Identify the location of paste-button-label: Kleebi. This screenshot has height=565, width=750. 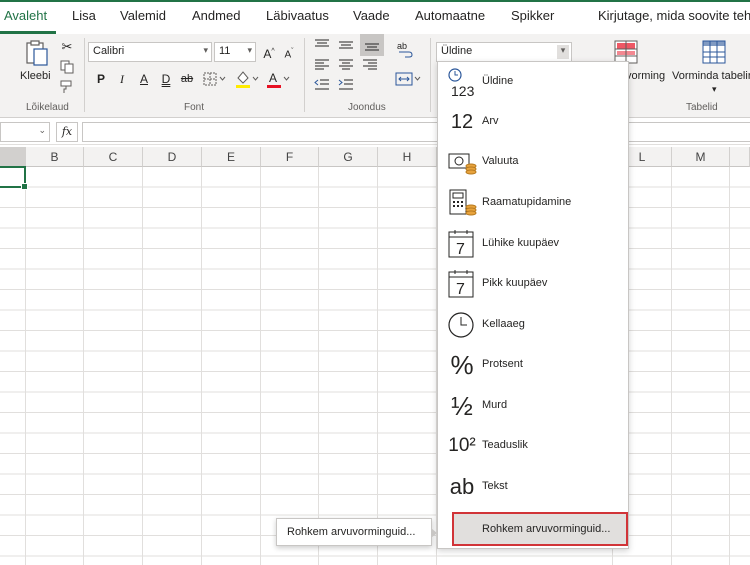
(35, 76).